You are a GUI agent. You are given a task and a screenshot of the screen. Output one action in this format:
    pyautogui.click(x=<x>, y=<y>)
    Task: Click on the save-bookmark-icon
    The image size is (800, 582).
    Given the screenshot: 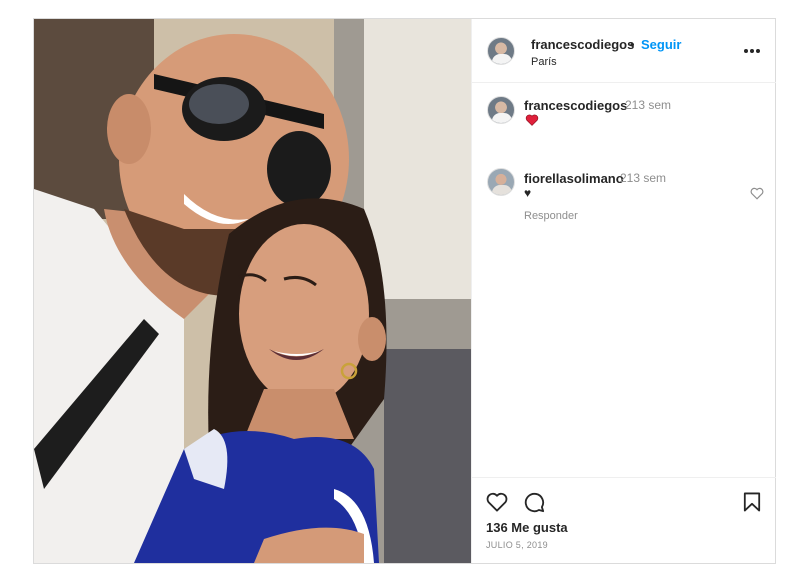 What is the action you would take?
    pyautogui.click(x=752, y=502)
    